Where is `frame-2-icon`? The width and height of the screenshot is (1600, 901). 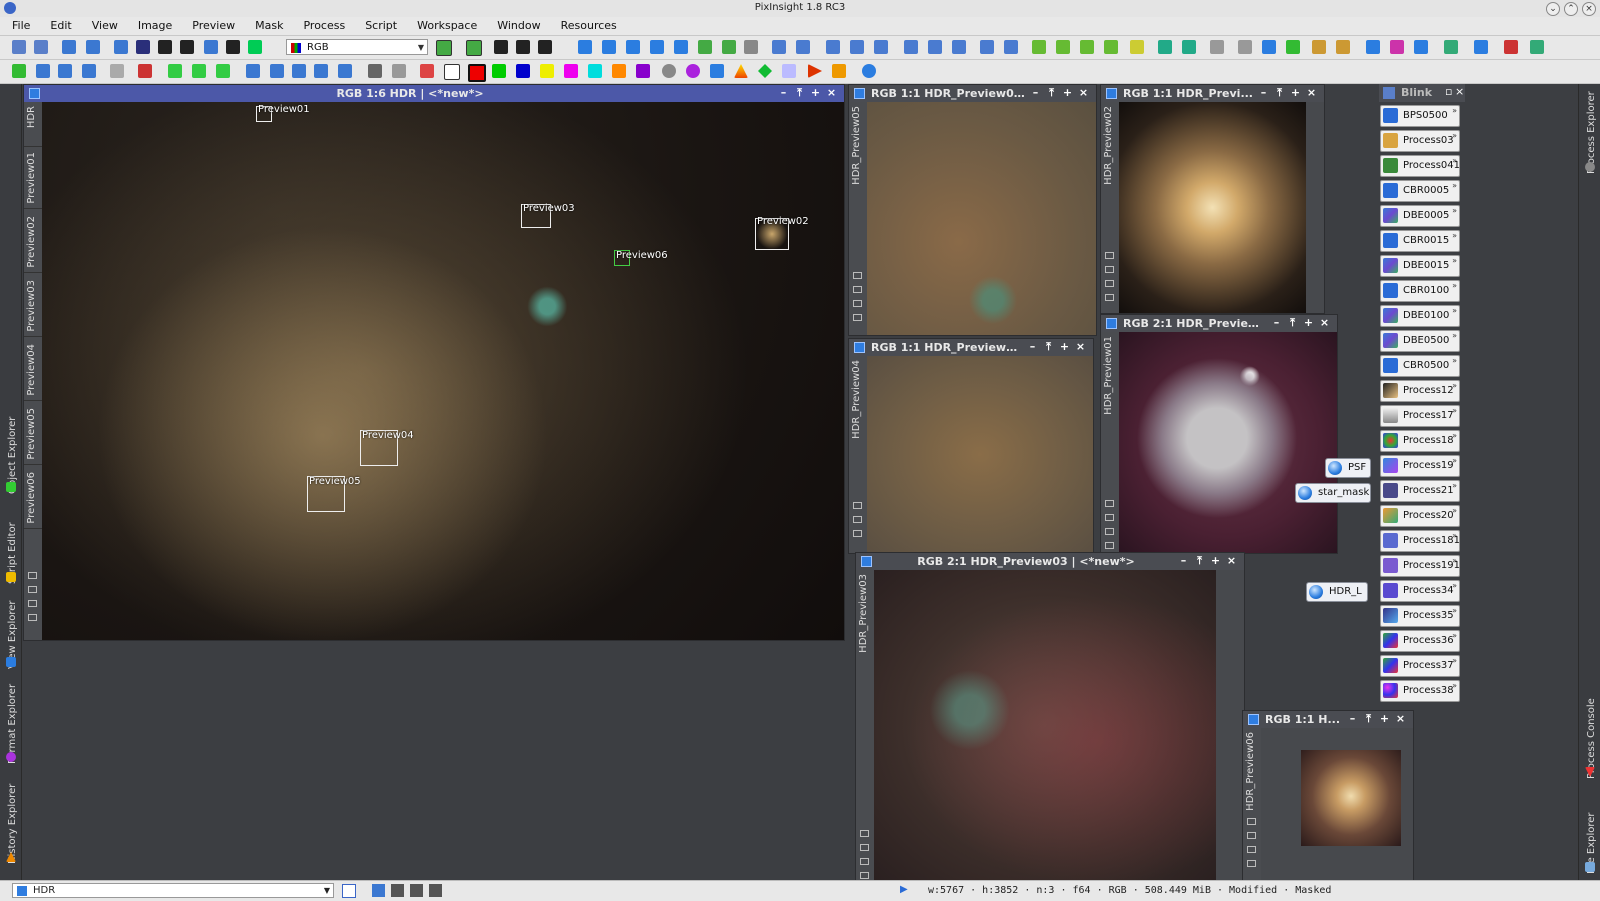
frame-2-icon is located at coordinates (1011, 47).